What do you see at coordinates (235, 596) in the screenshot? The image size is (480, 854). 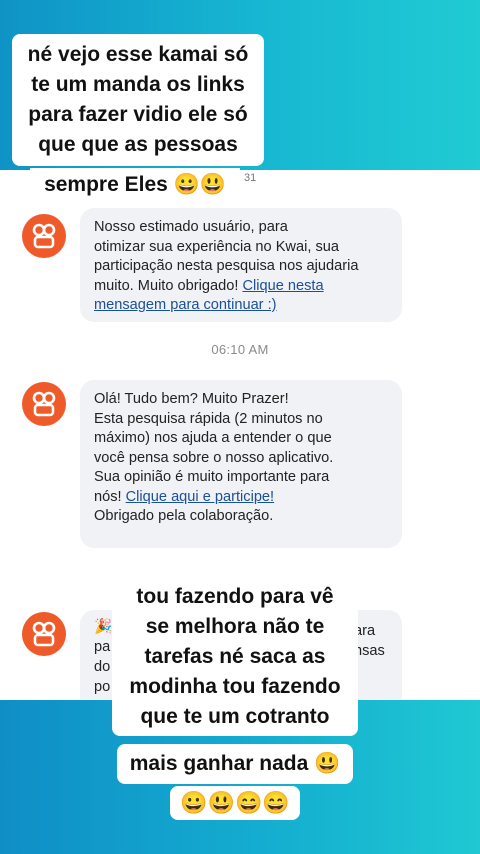 I see `caption-line: tou fazendo para vê` at bounding box center [235, 596].